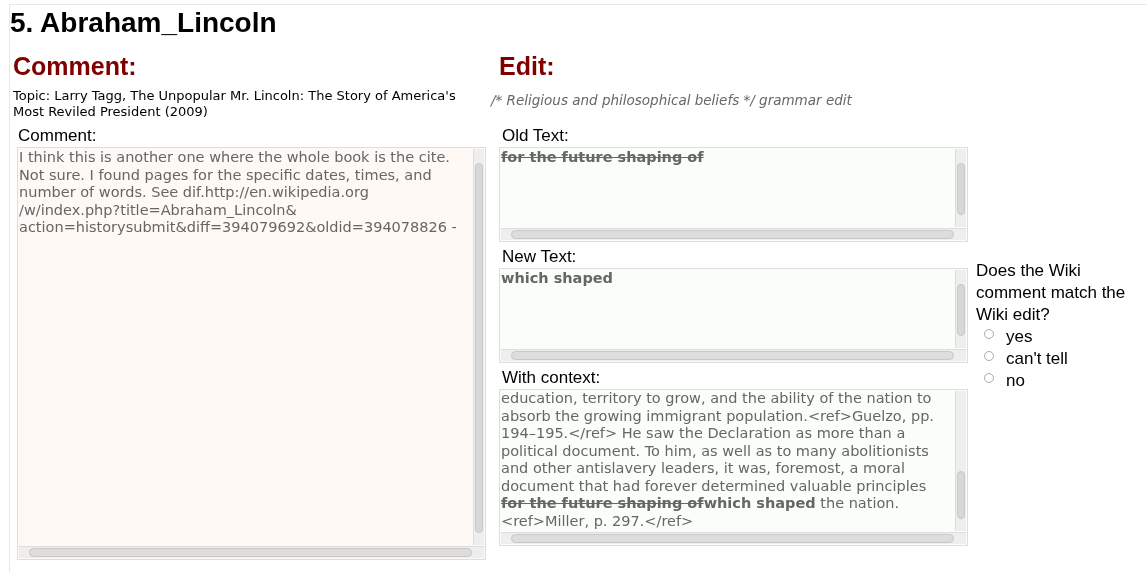 This screenshot has height=574, width=1147. Describe the element at coordinates (527, 66) in the screenshot. I see `section-heading: Edit:` at that location.